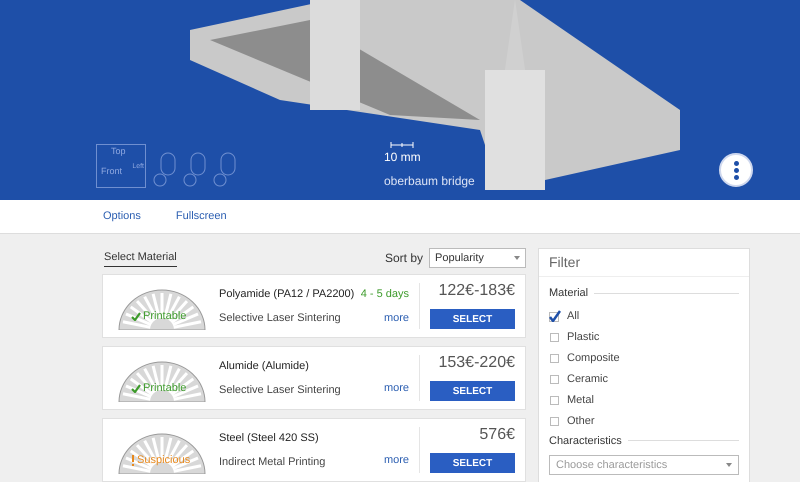  What do you see at coordinates (287, 294) in the screenshot?
I see `material-name: Polyamide (PA12 / PA2200)` at bounding box center [287, 294].